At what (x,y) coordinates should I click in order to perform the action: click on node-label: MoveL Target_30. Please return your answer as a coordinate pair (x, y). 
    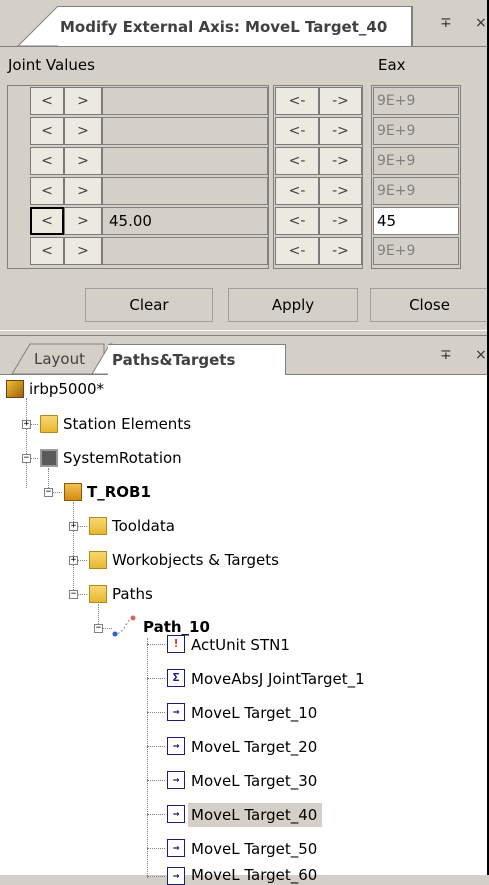
    Looking at the image, I should click on (254, 781).